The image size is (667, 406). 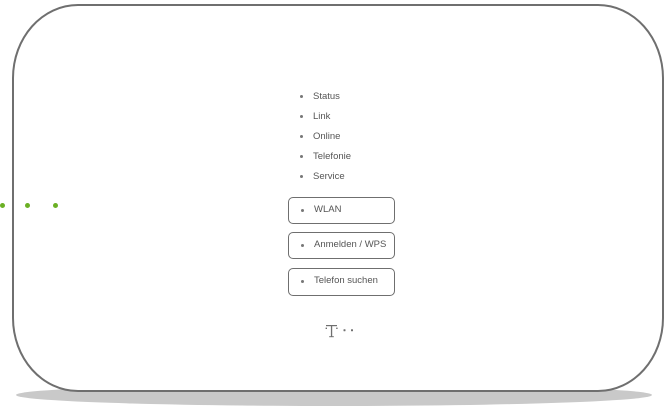 I want to click on status-led-status: Status, so click(x=325, y=100).